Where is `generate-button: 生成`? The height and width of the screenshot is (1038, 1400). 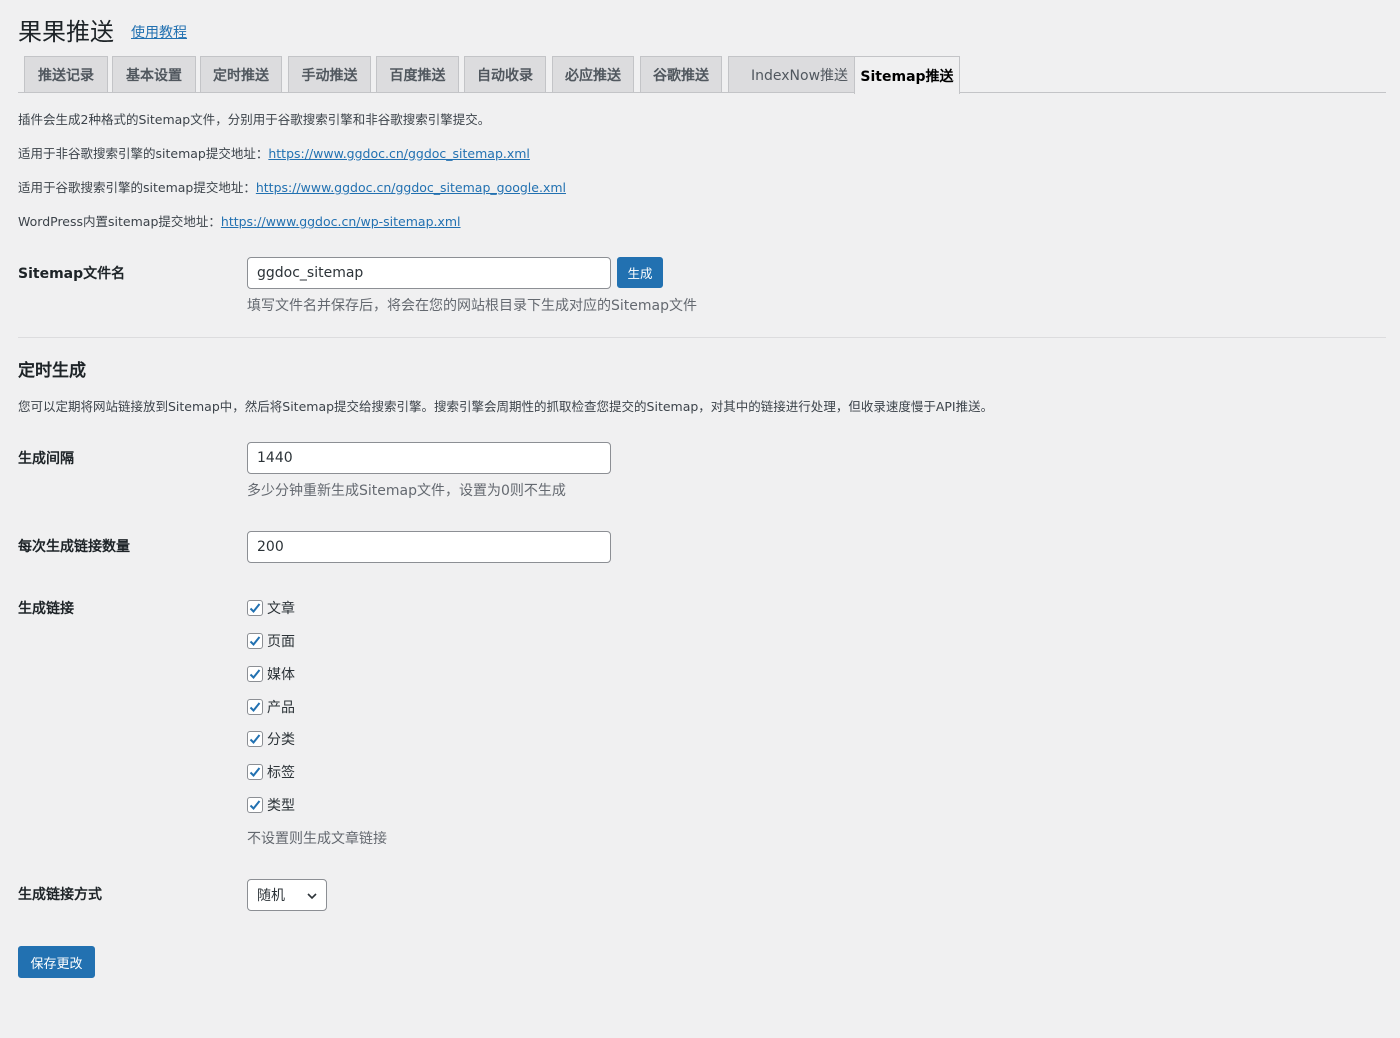
generate-button: 生成 is located at coordinates (640, 272).